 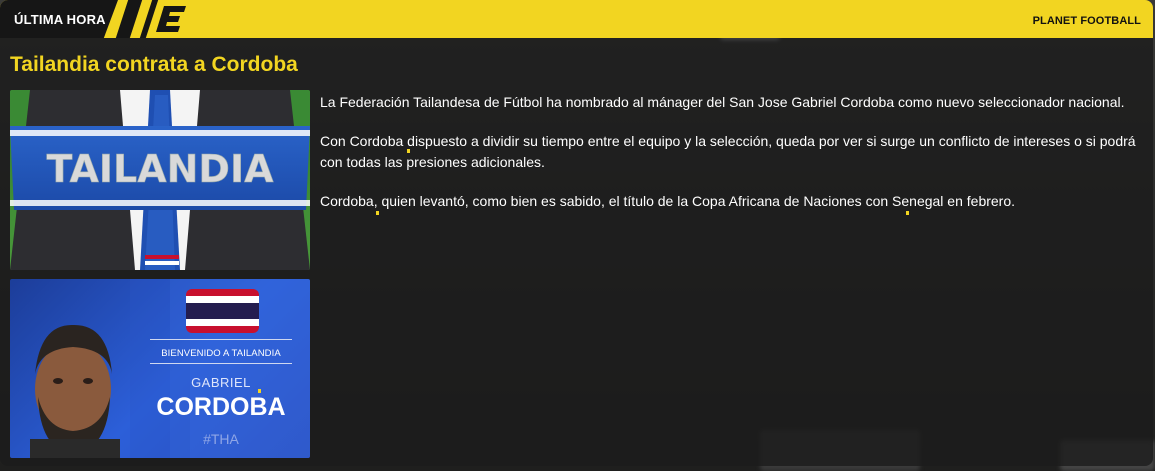 What do you see at coordinates (1086, 21) in the screenshot?
I see `source-label: PLANET FOOTBALL` at bounding box center [1086, 21].